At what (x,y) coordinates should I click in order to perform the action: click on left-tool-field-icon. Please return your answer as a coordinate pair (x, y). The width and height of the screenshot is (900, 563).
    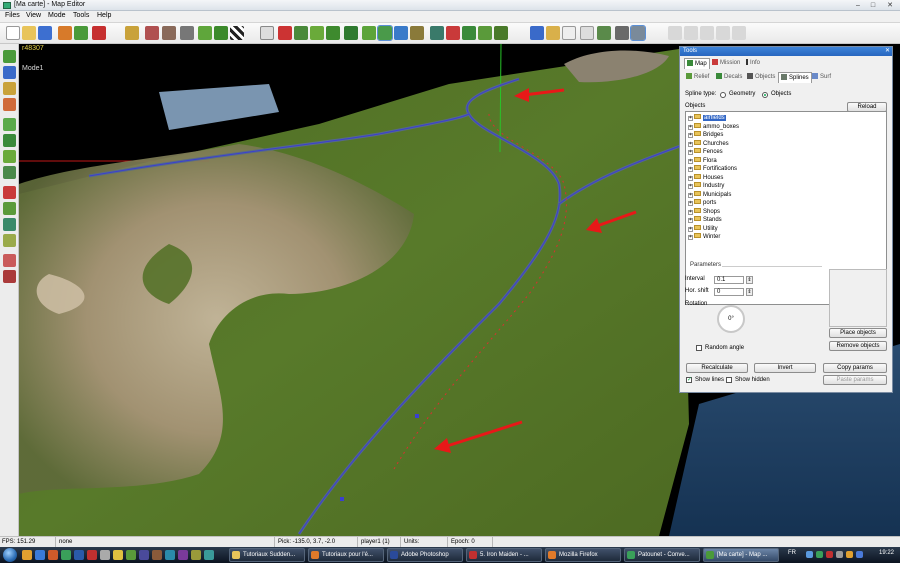
    Looking at the image, I should click on (9, 156).